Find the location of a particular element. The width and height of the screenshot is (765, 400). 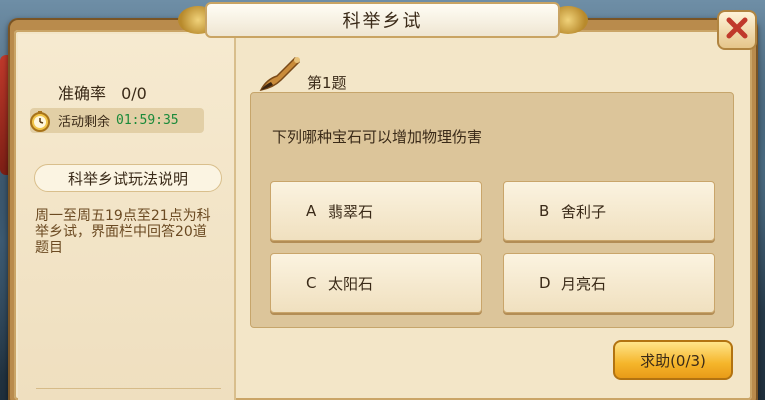

rules-title: 科举乡试玩法说明 is located at coordinates (128, 178).